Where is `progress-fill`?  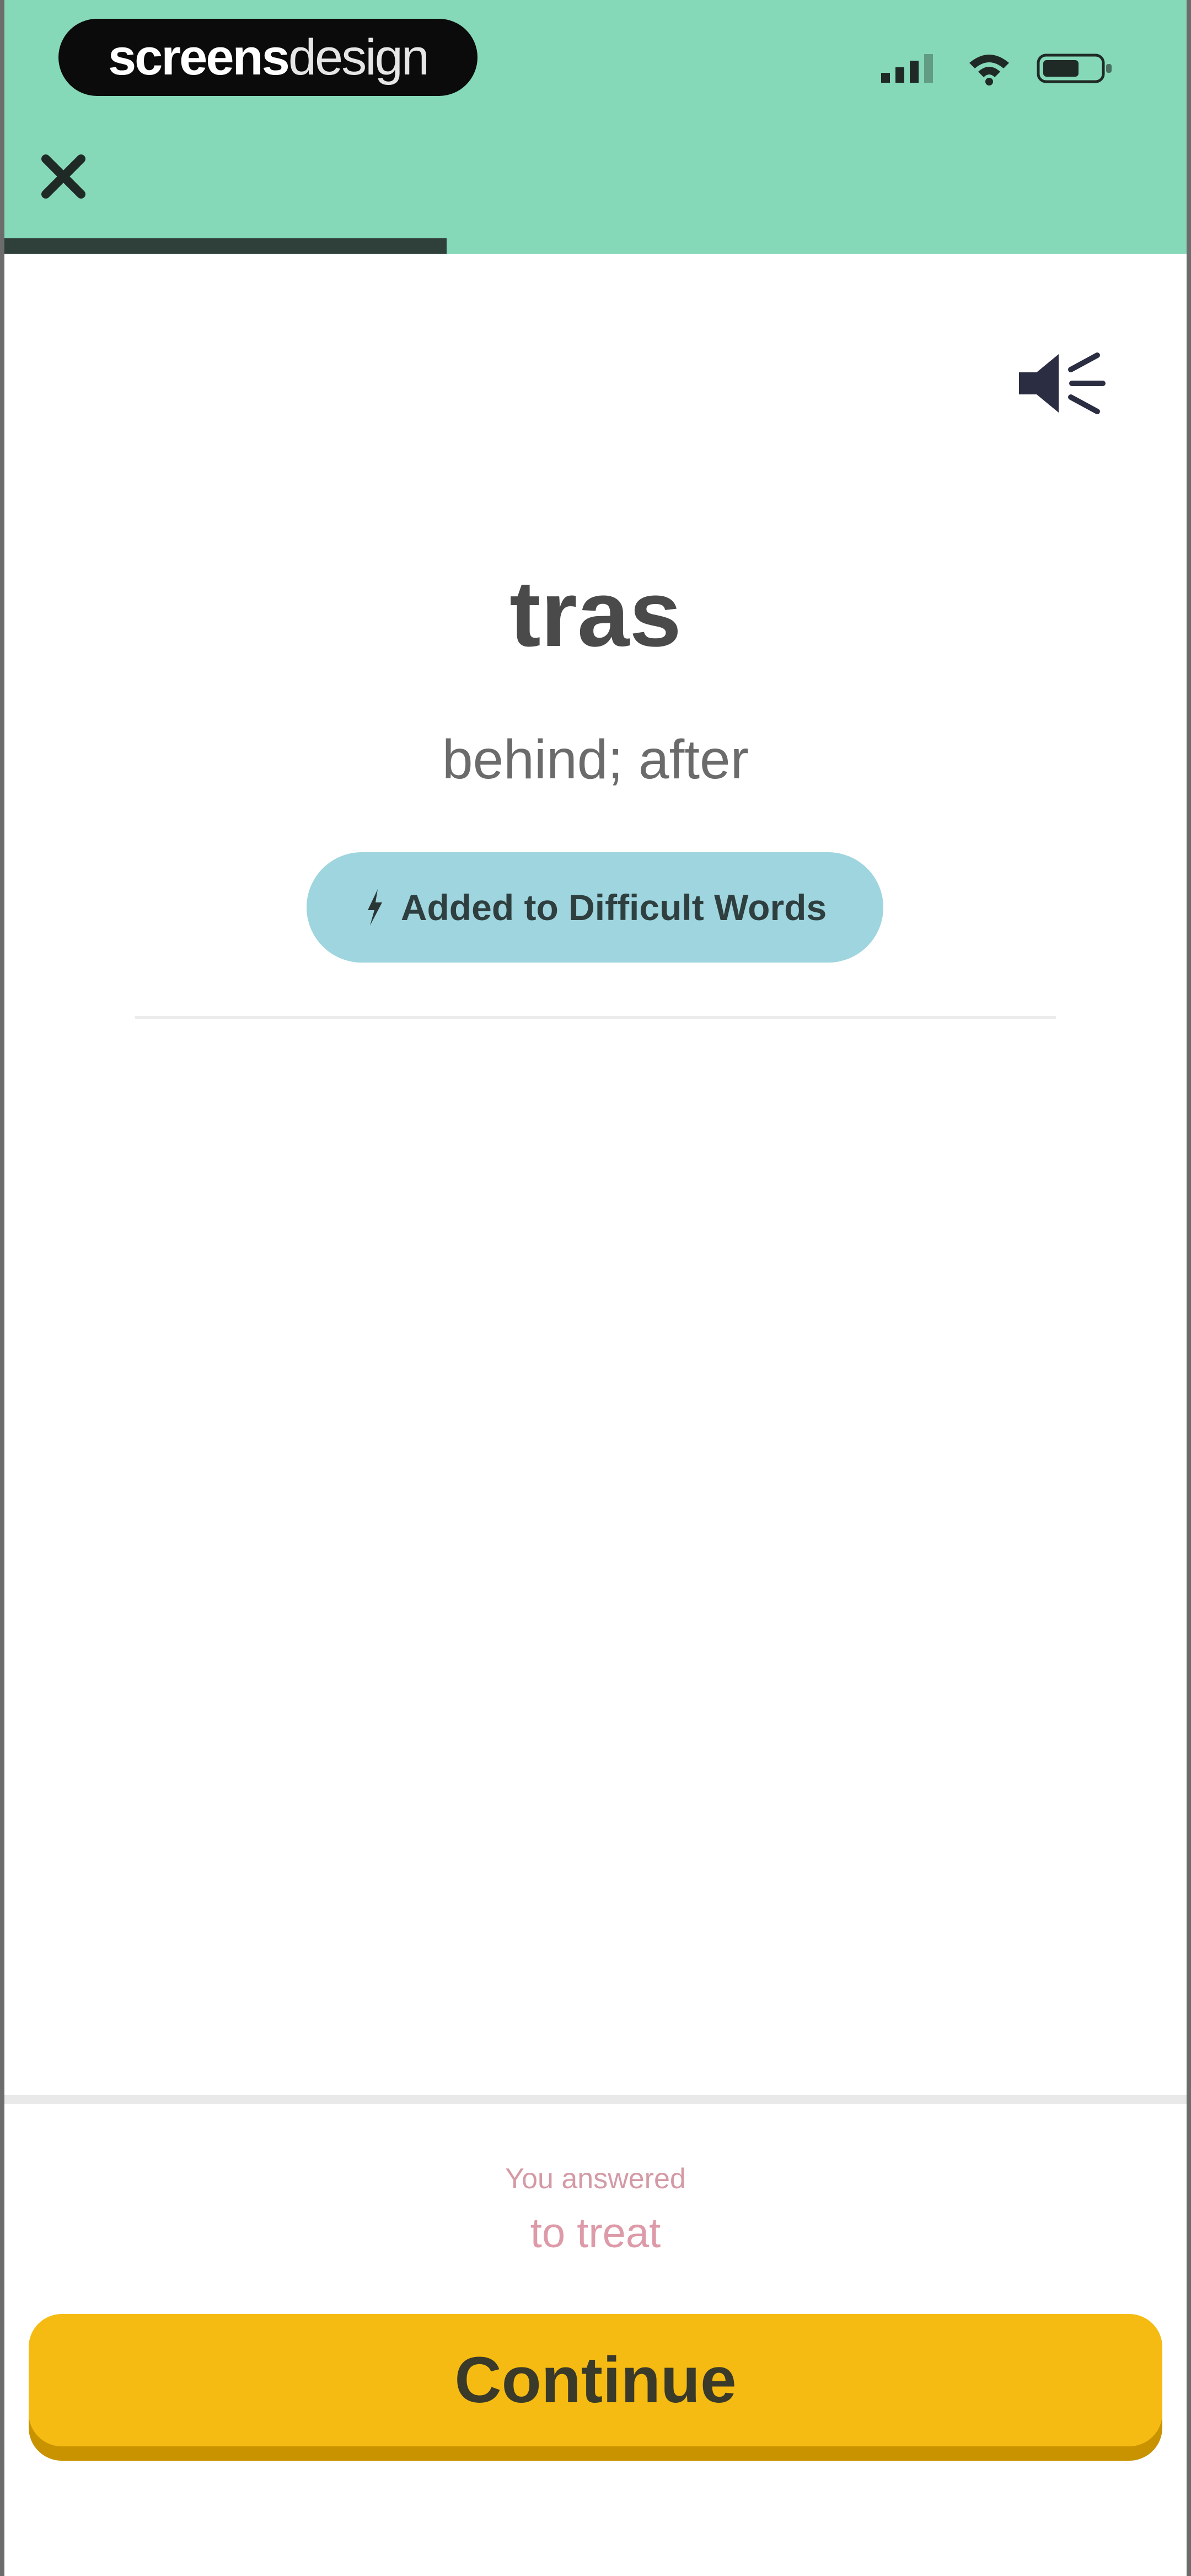 progress-fill is located at coordinates (223, 246).